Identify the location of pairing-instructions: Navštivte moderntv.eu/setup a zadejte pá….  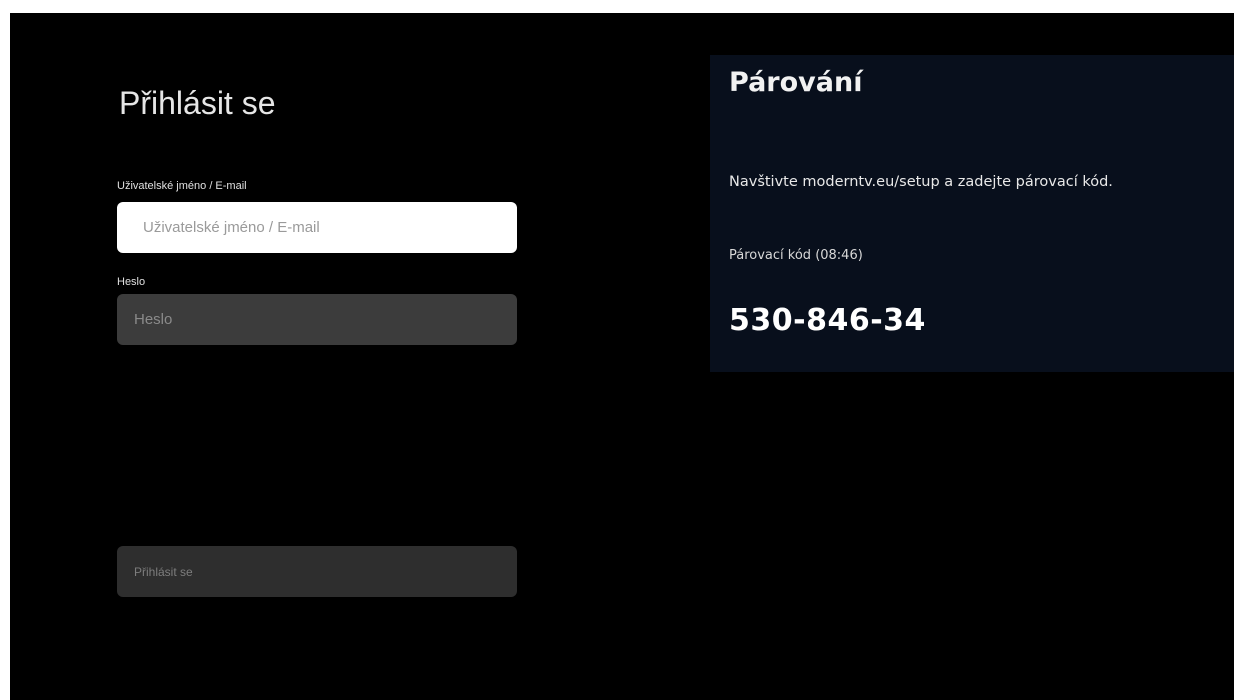
(921, 182).